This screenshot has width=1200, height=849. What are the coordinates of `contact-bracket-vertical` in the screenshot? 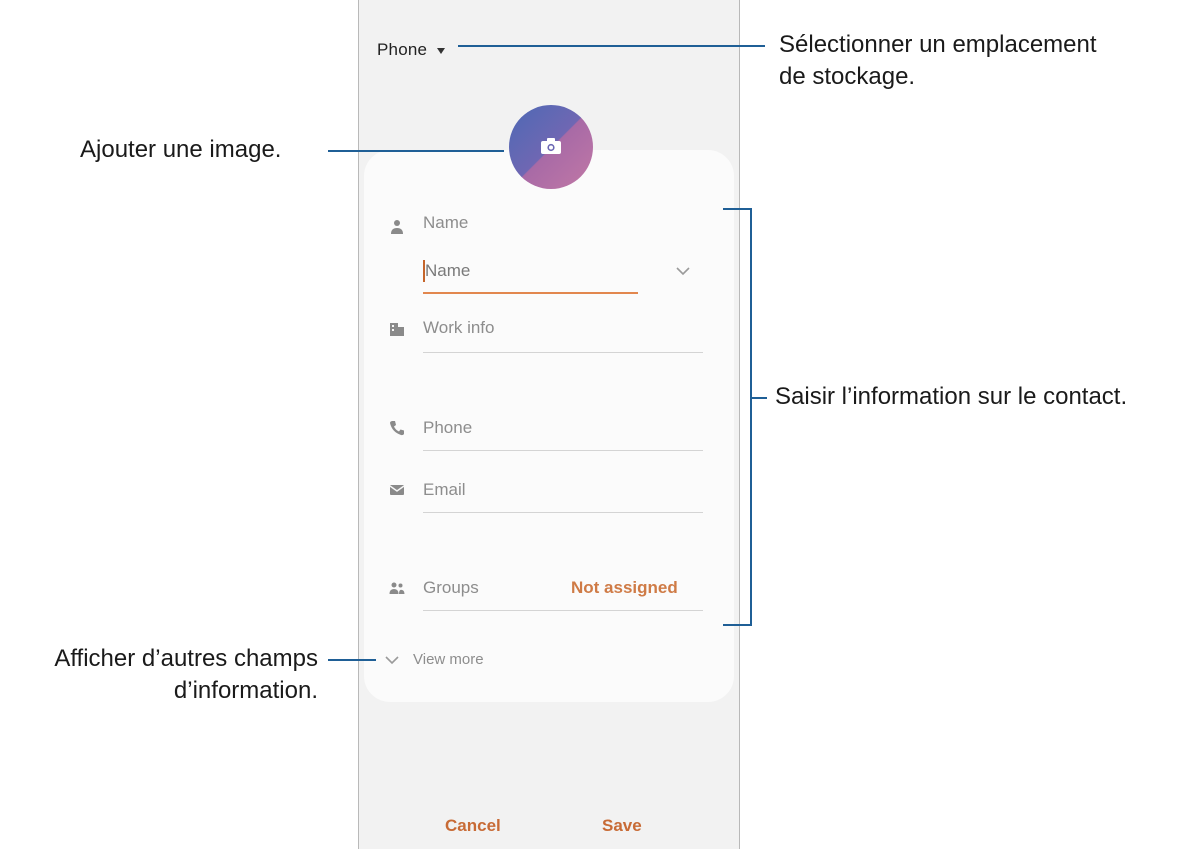 It's located at (751, 417).